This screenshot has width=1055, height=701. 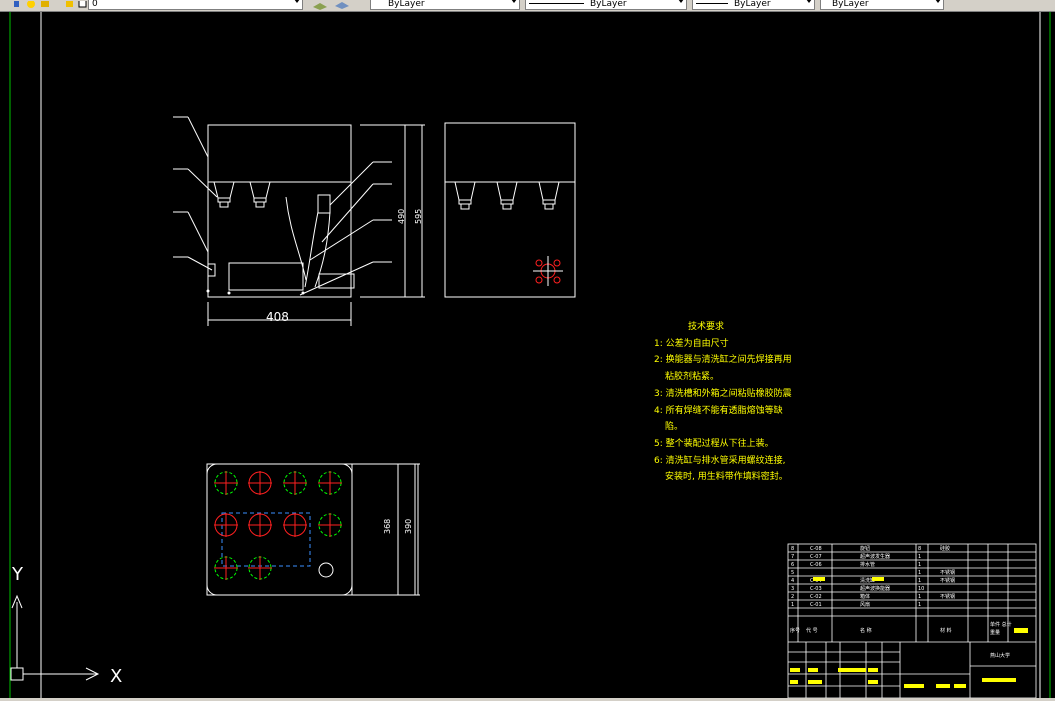 I want to click on tech-note-line: 4: 所有焊缝不能有透脂熔蚀等缺, so click(x=718, y=411).